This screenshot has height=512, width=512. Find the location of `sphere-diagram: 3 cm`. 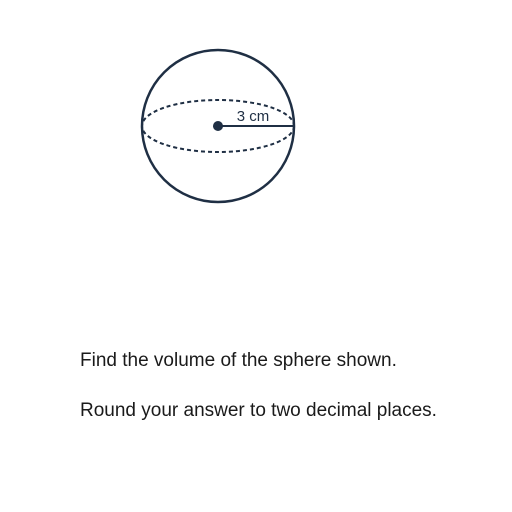

sphere-diagram: 3 cm is located at coordinates (218, 126).